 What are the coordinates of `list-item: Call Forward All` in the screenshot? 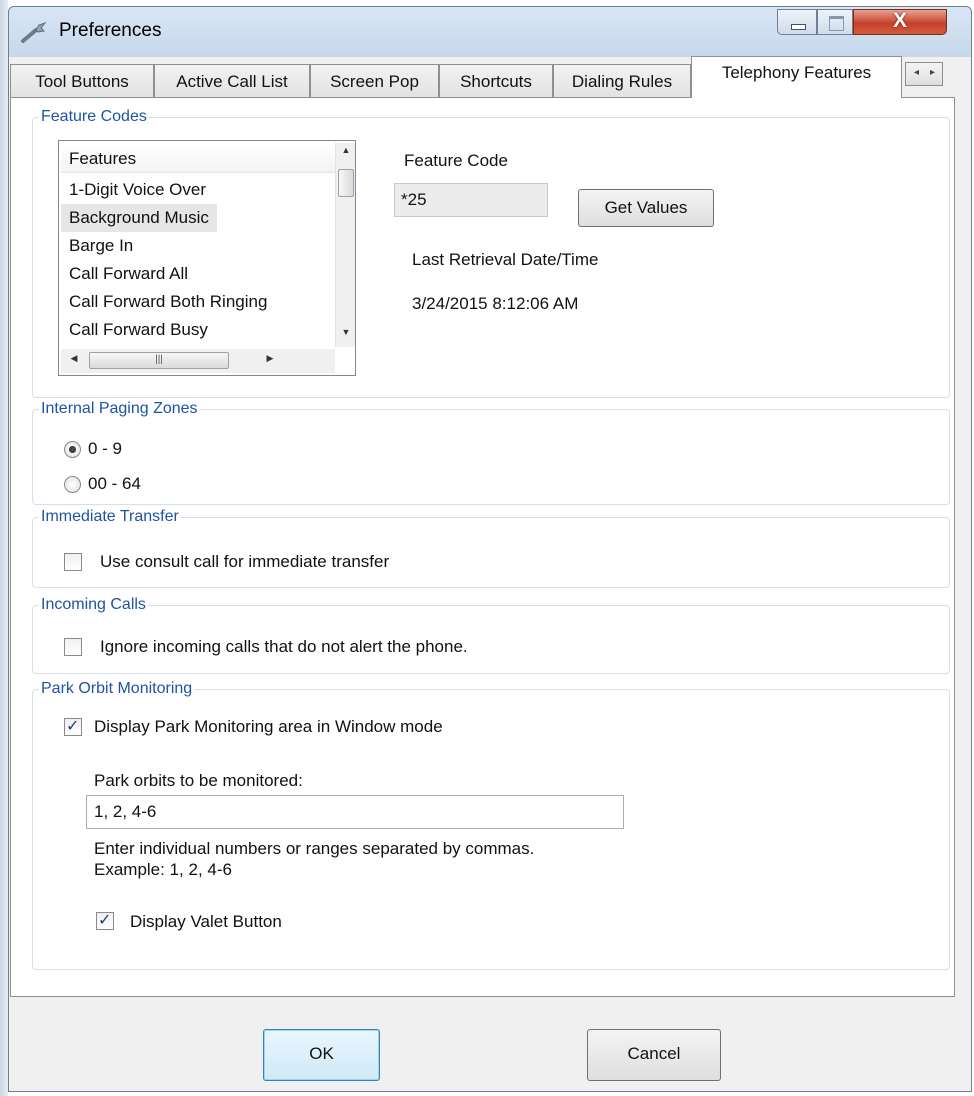 It's located at (198, 274).